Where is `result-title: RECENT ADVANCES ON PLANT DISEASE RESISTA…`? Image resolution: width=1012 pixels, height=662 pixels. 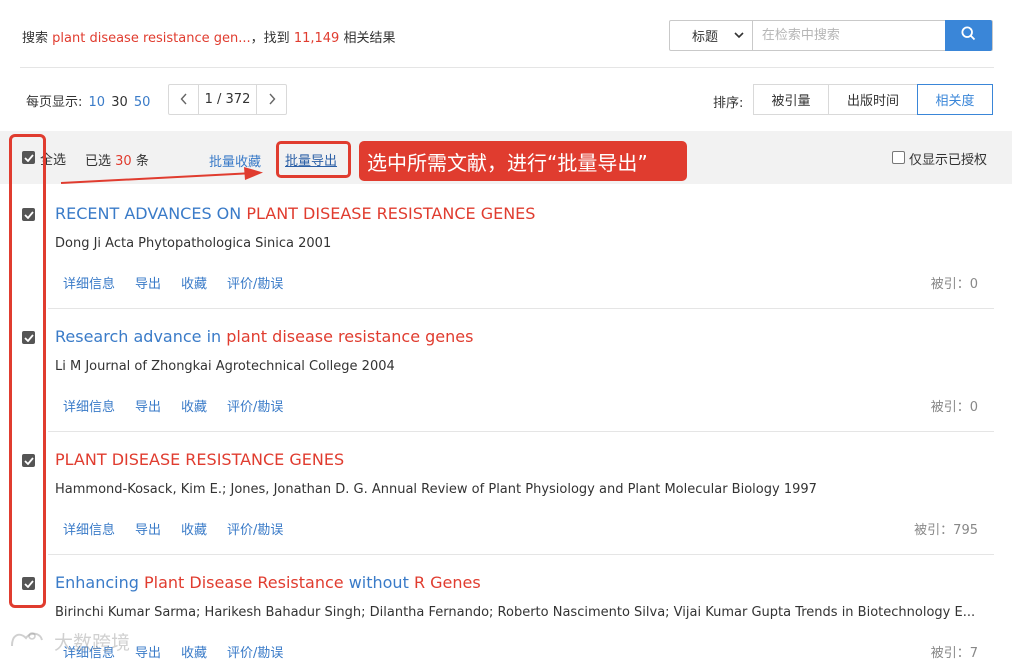 result-title: RECENT ADVANCES ON PLANT DISEASE RESISTA… is located at coordinates (295, 213).